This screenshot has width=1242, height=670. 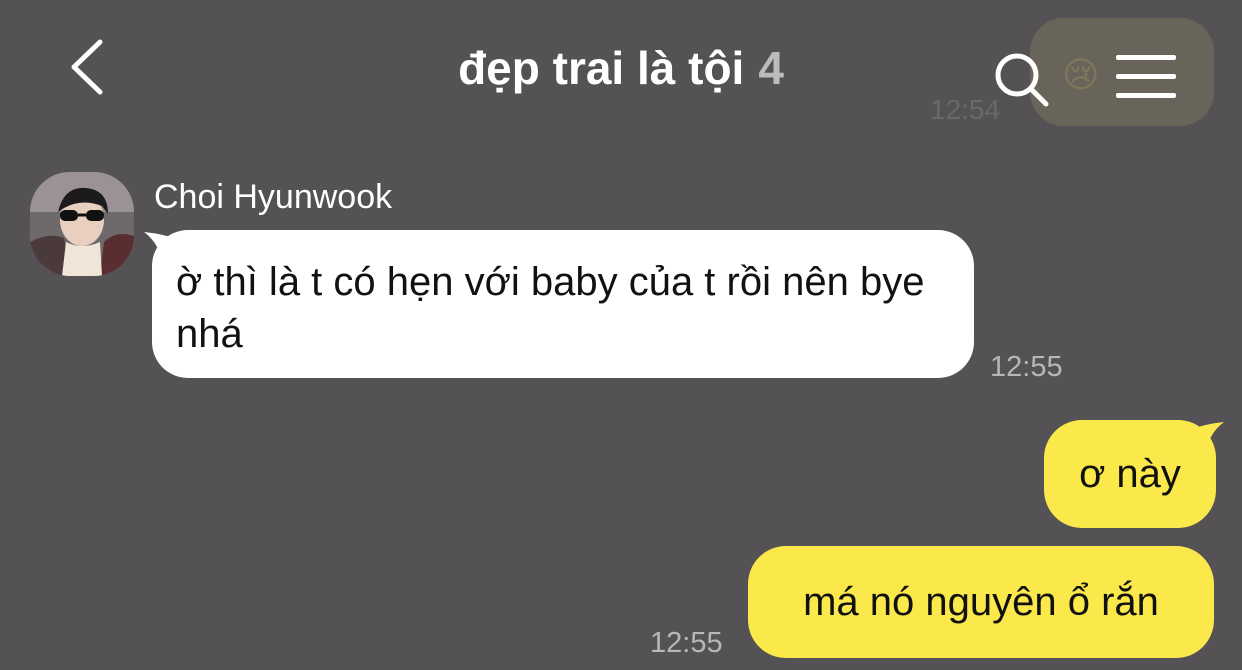 I want to click on message-text: má nó nguyên ổ rắn, so click(x=981, y=602).